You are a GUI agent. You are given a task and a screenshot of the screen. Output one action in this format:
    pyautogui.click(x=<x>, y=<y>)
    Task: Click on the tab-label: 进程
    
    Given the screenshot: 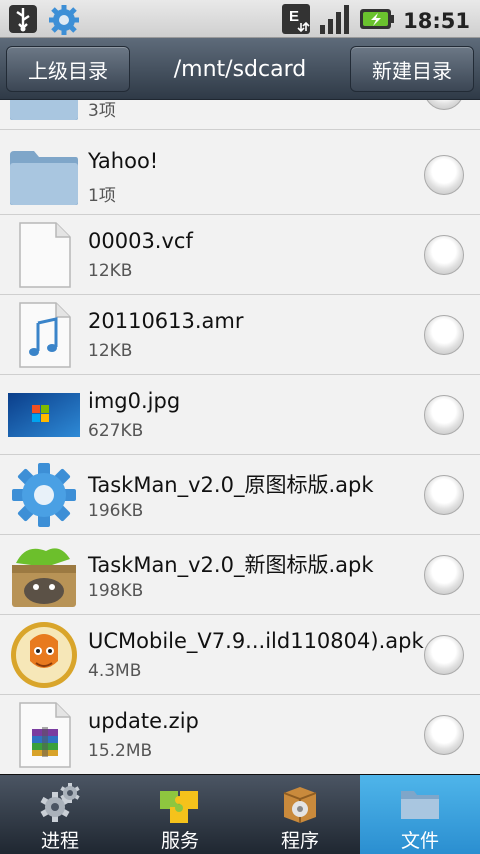 What is the action you would take?
    pyautogui.click(x=59, y=841)
    